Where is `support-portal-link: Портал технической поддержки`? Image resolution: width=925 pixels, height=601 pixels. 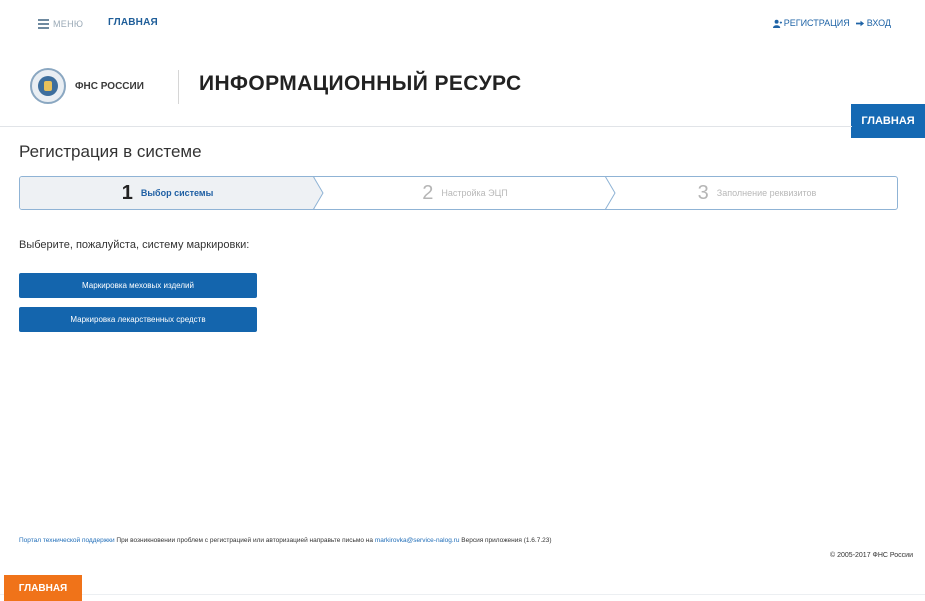 support-portal-link: Портал технической поддержки is located at coordinates (67, 540).